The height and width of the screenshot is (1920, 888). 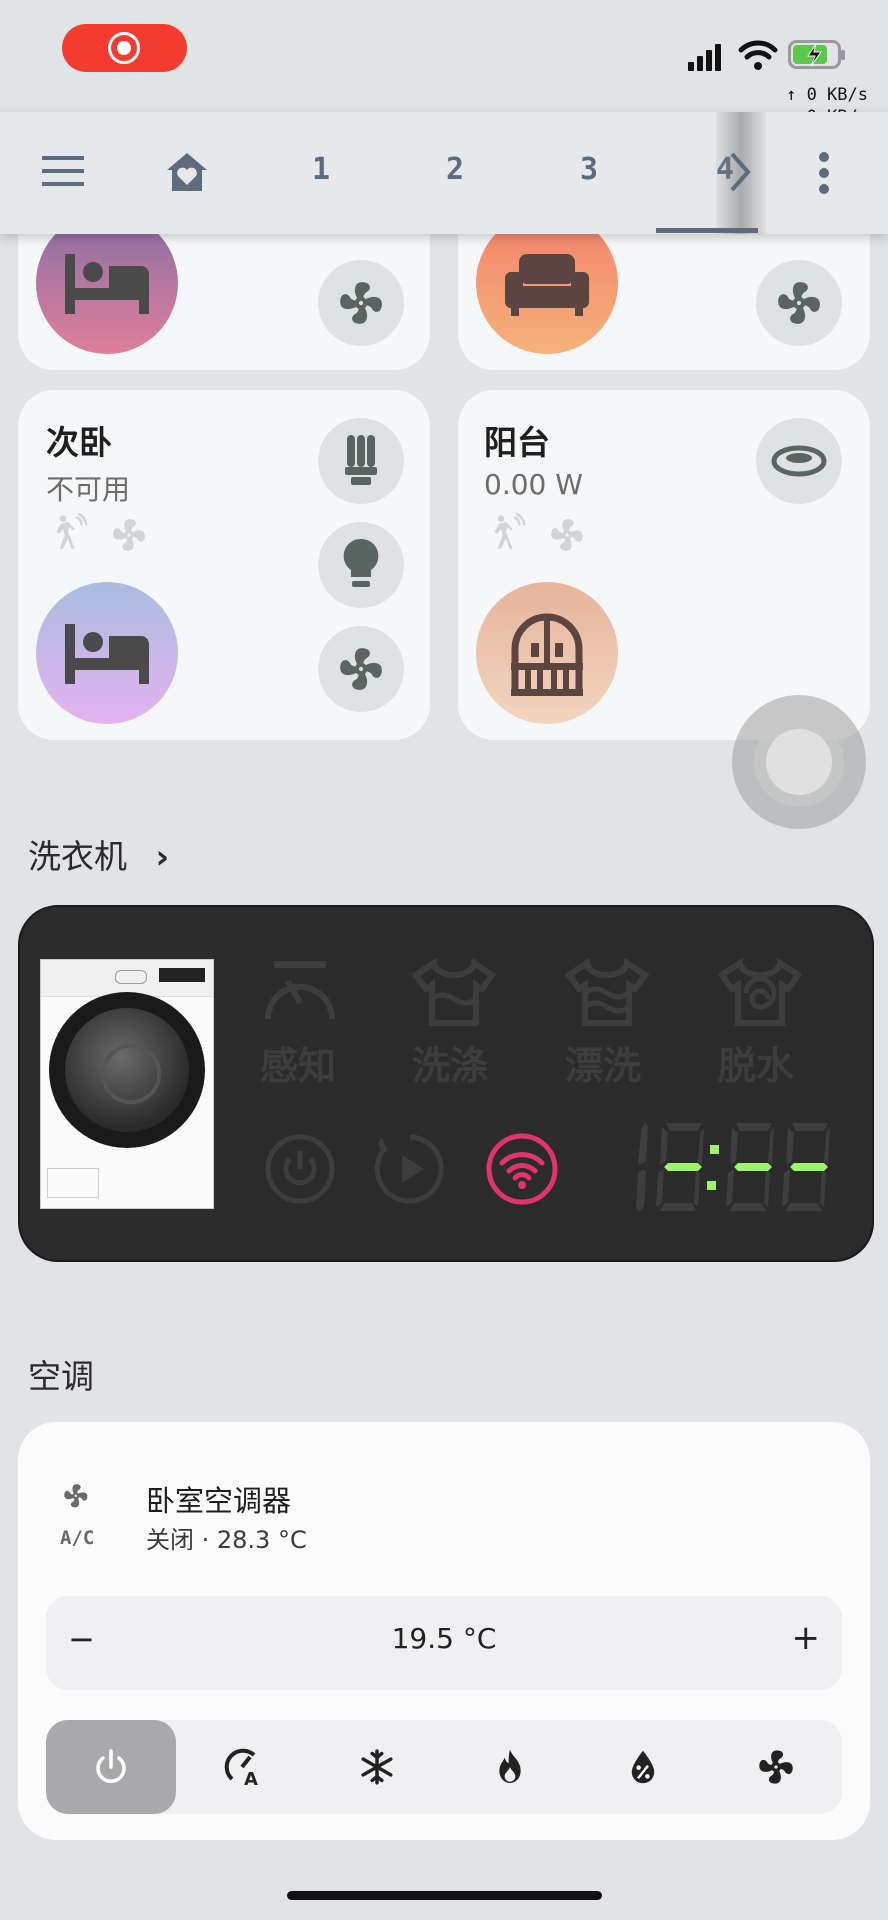 I want to click on mode-off-button, so click(x=111, y=1767).